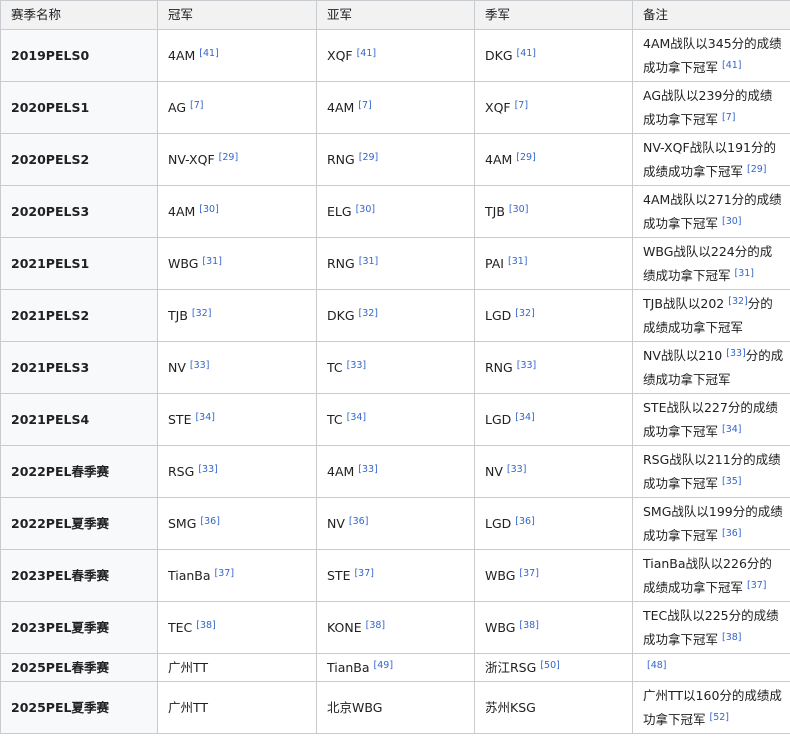 The image size is (790, 747). I want to click on season-cell-text: 2021PELS4, so click(50, 419).